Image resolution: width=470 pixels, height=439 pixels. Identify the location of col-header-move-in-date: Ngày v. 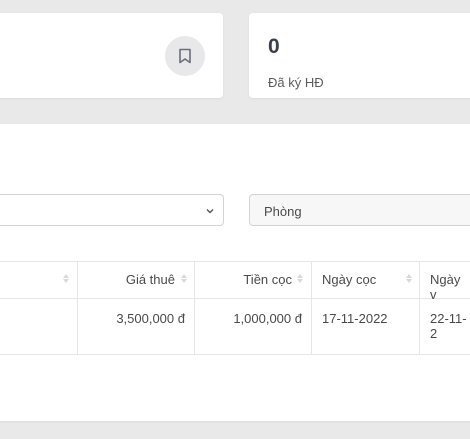
(450, 287).